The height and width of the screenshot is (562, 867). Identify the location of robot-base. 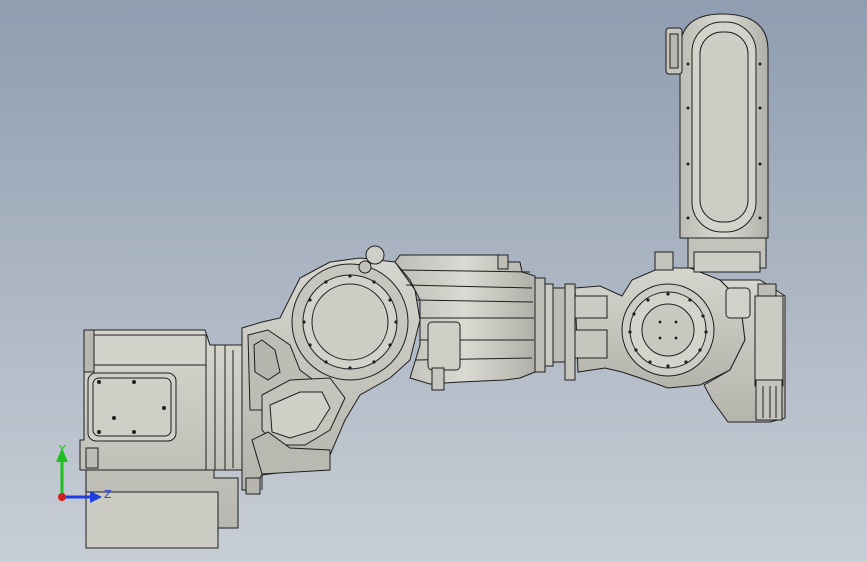
(161, 439).